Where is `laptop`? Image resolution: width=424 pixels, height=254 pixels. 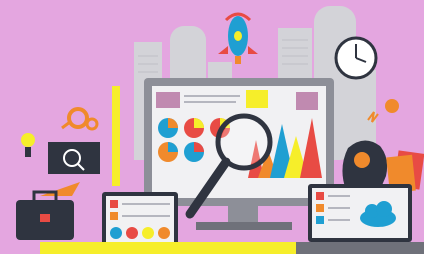 laptop is located at coordinates (360, 219).